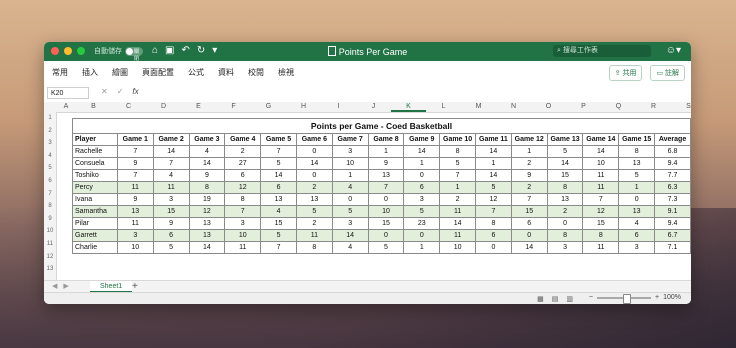 Image resolution: width=736 pixels, height=348 pixels. I want to click on score-cell: 9.4, so click(672, 163).